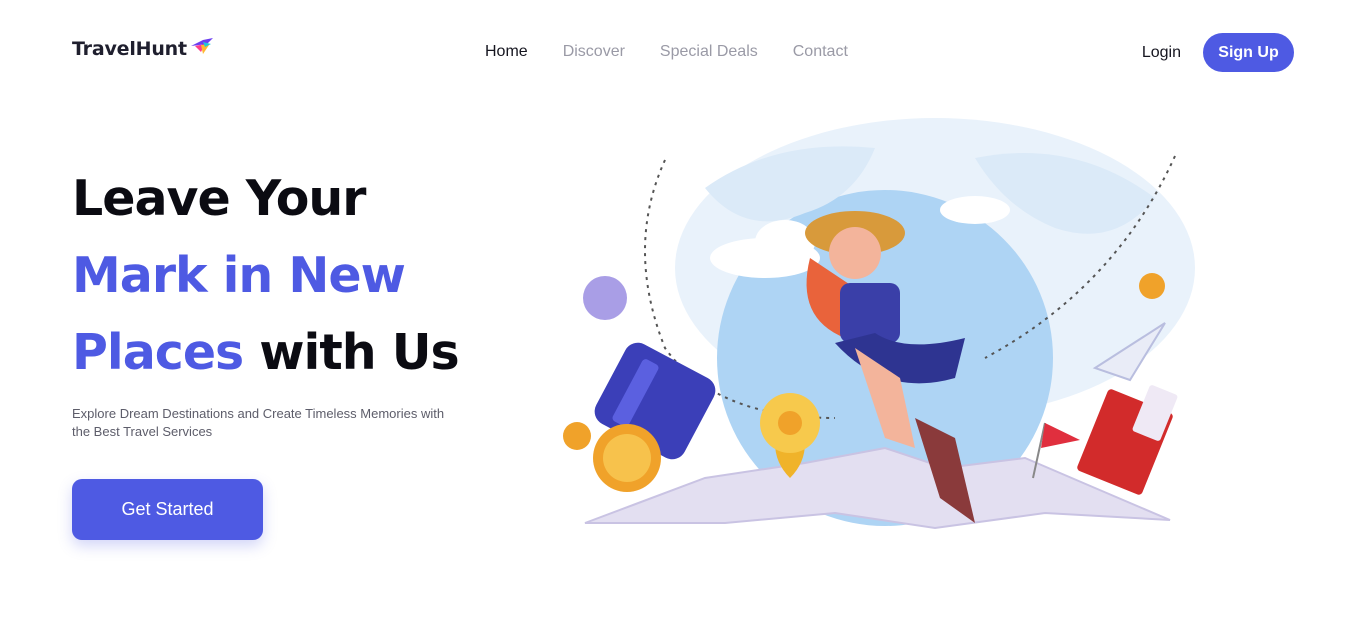 This screenshot has width=1358, height=636. I want to click on logo: TravelHunt, so click(143, 49).